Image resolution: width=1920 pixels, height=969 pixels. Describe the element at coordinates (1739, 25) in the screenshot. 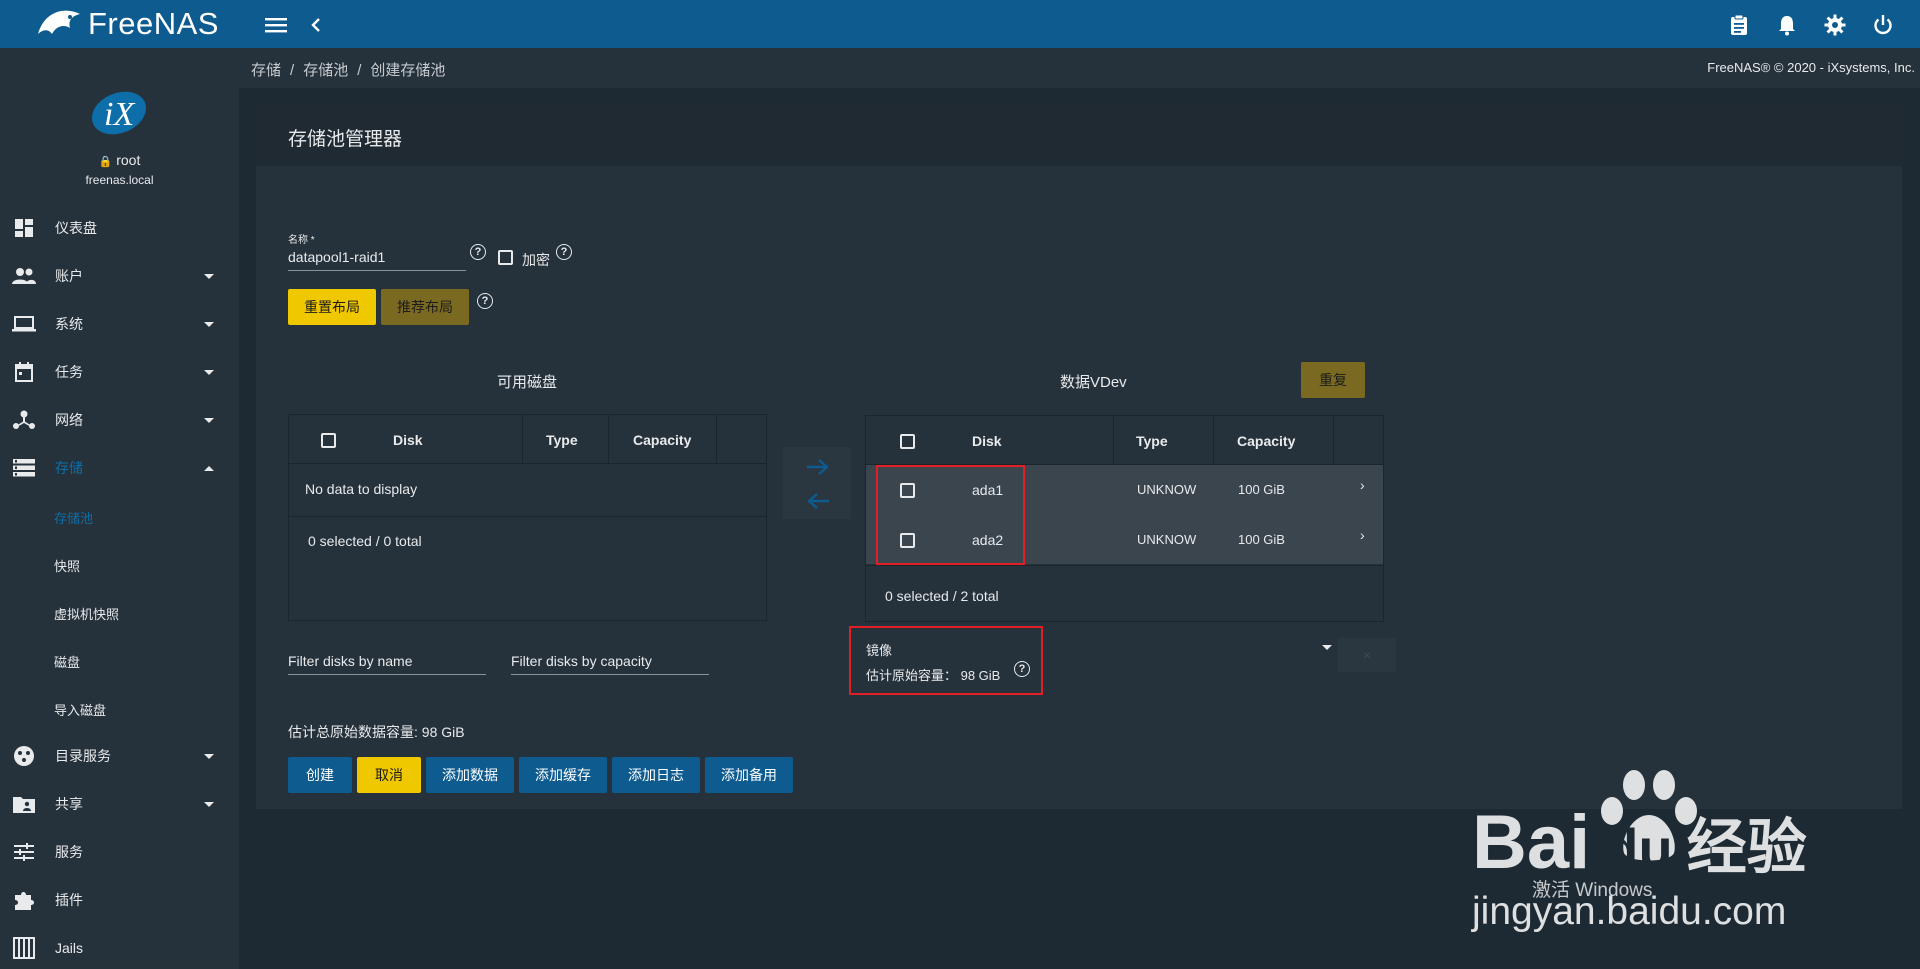

I see `task-manager-icon` at that location.